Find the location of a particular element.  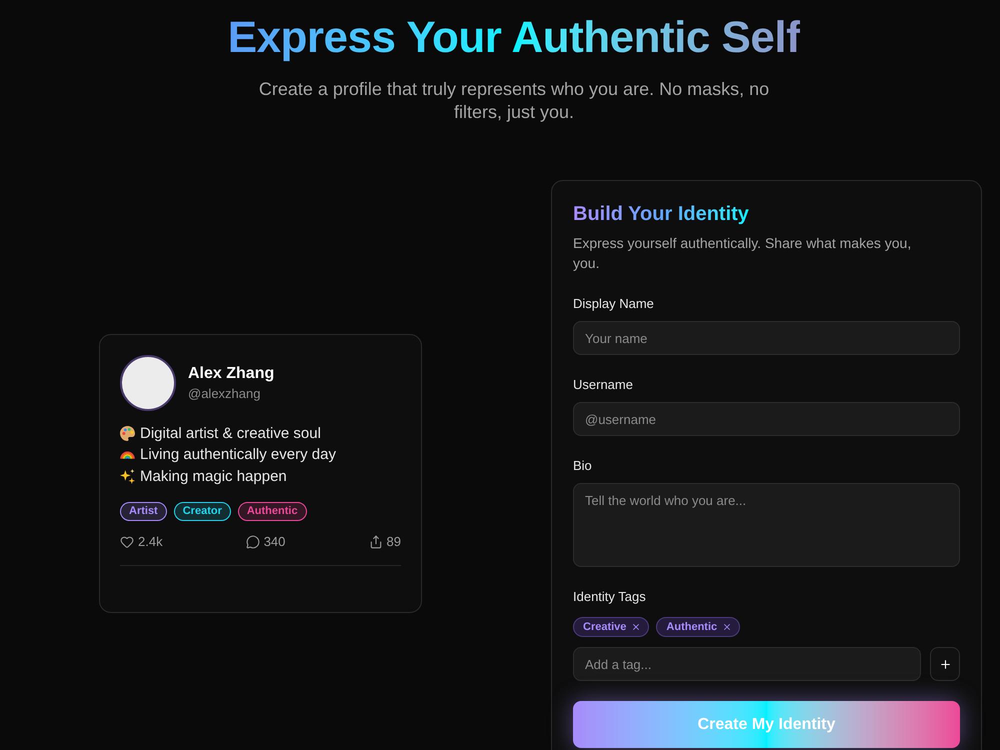

profile-tag: Authentic is located at coordinates (272, 511).